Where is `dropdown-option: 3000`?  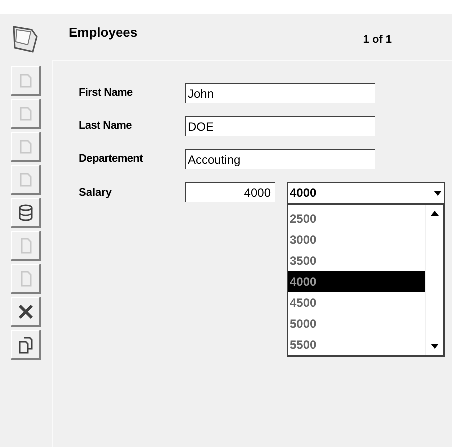 dropdown-option: 3000 is located at coordinates (356, 239).